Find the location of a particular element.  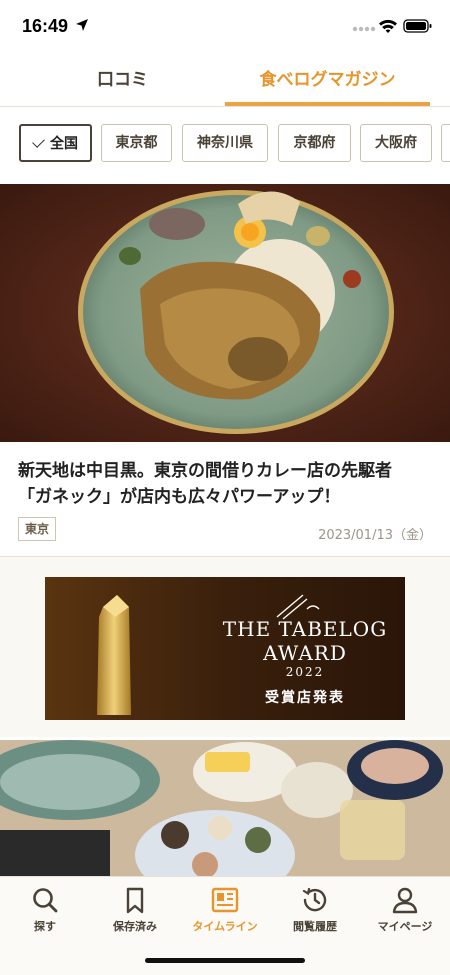

person-icon is located at coordinates (405, 900).